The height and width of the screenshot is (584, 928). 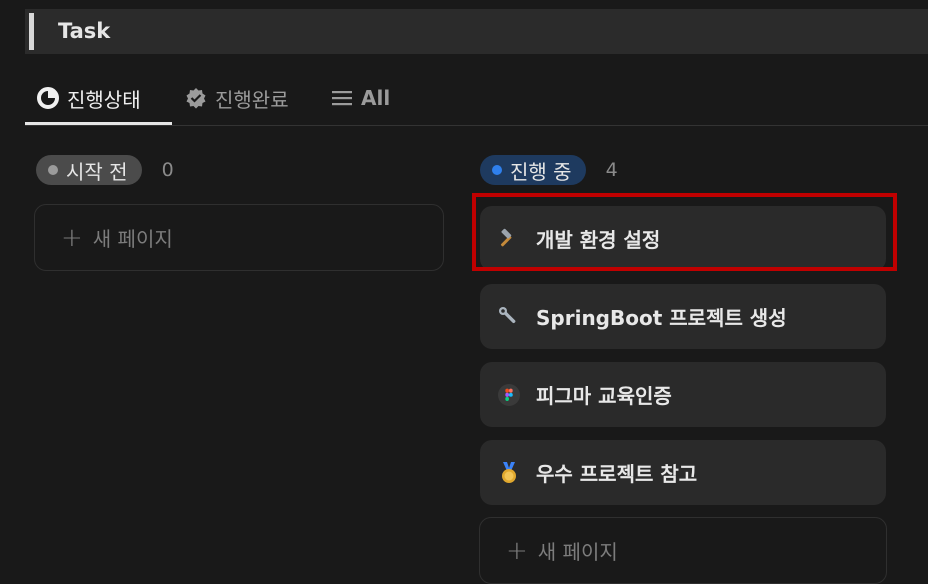 What do you see at coordinates (509, 472) in the screenshot?
I see `medal-icon` at bounding box center [509, 472].